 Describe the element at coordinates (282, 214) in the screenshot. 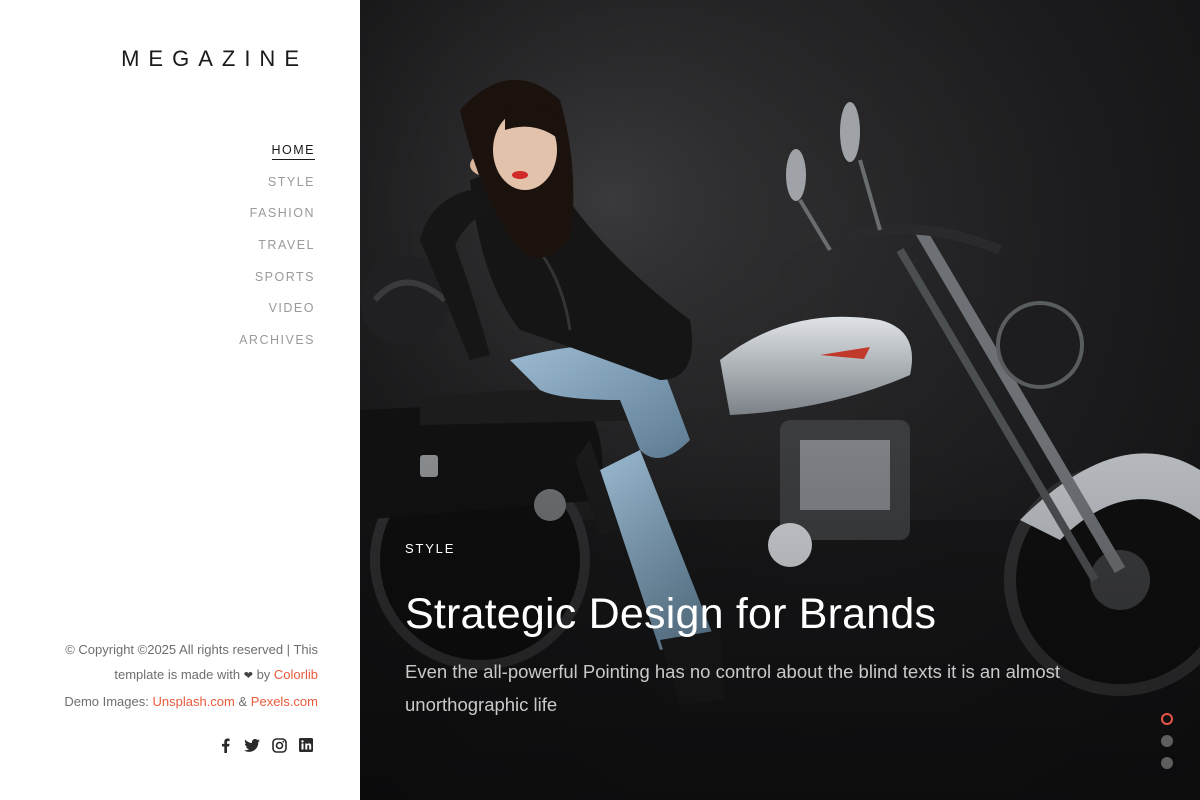

I see `nav-link-fashion: FASHION` at that location.